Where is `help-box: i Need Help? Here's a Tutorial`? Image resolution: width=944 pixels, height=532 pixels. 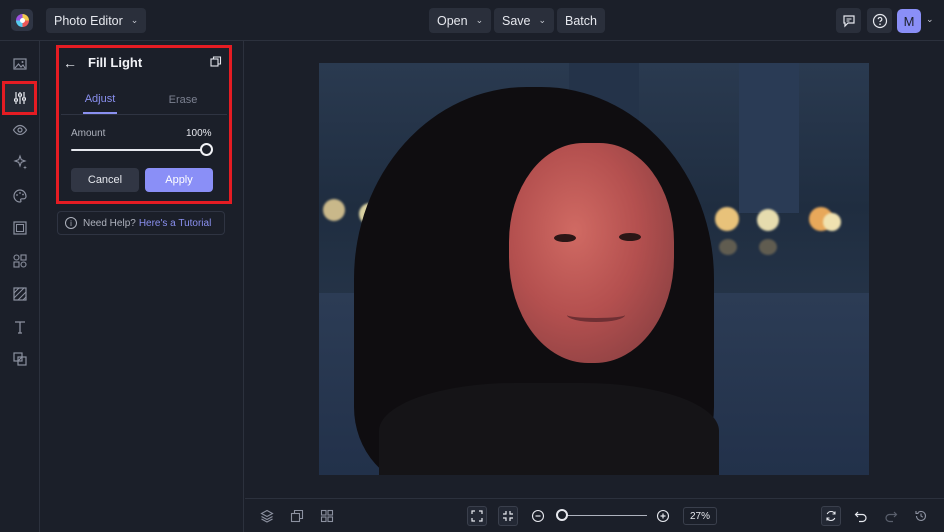
help-box: i Need Help? Here's a Tutorial is located at coordinates (141, 223).